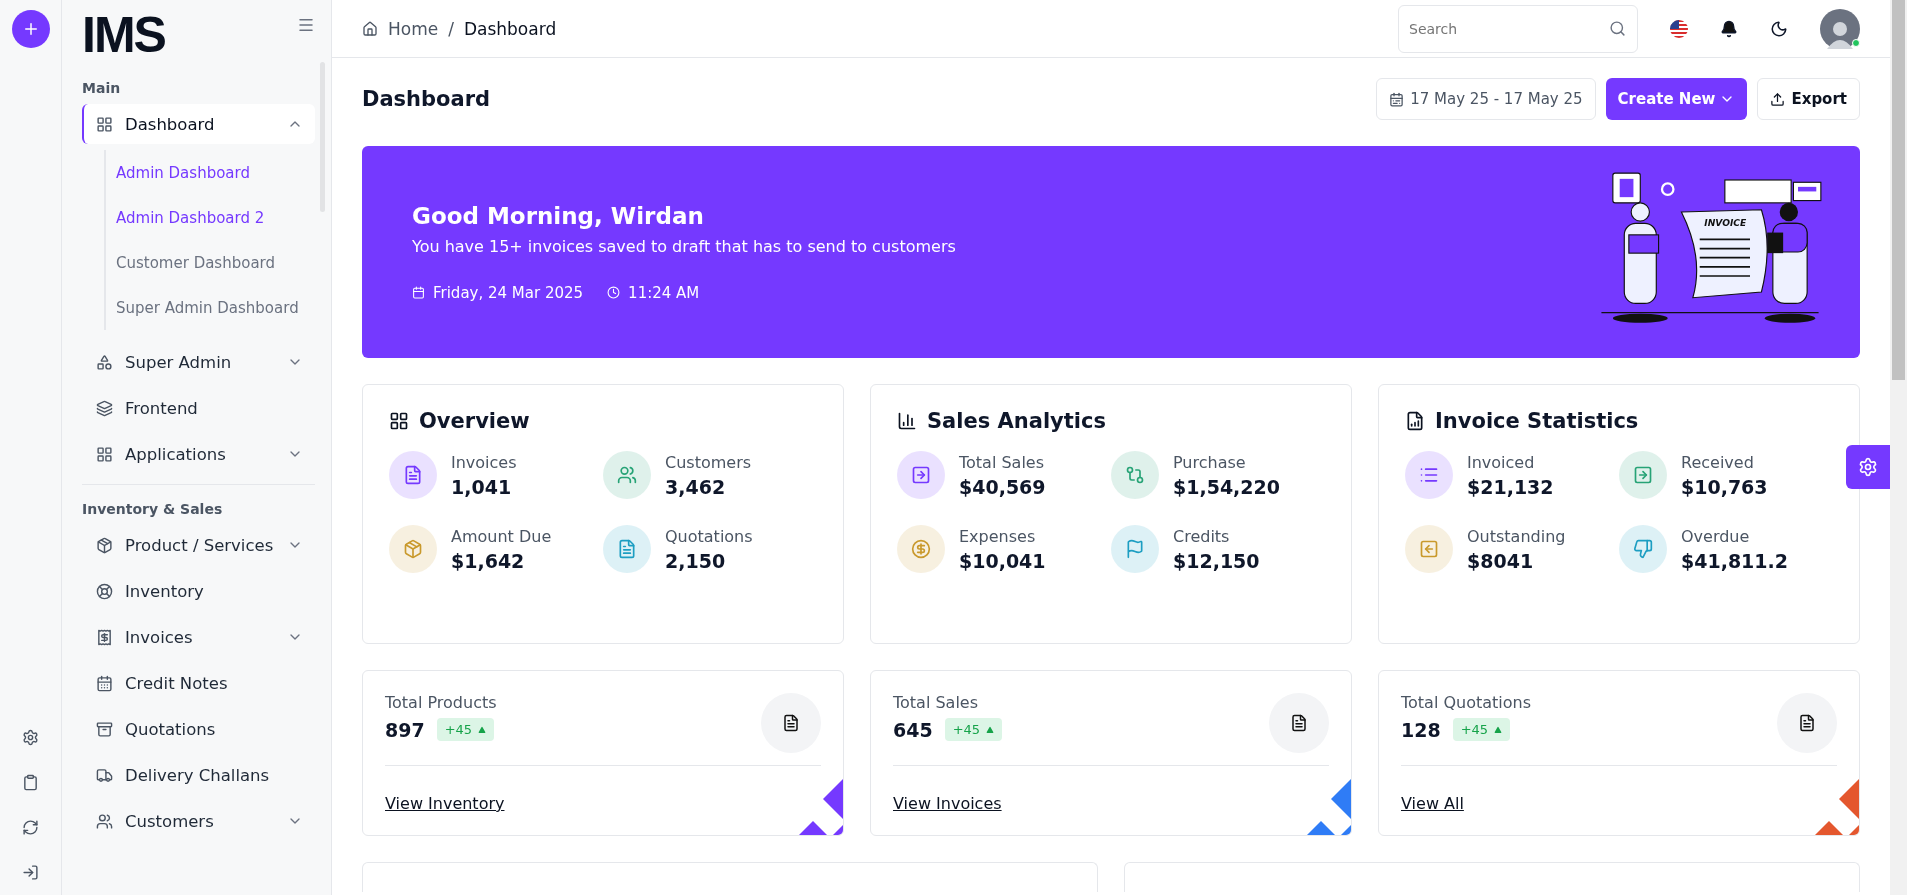 The width and height of the screenshot is (1907, 895). What do you see at coordinates (427, 99) in the screenshot?
I see `page-title: Dashboard` at bounding box center [427, 99].